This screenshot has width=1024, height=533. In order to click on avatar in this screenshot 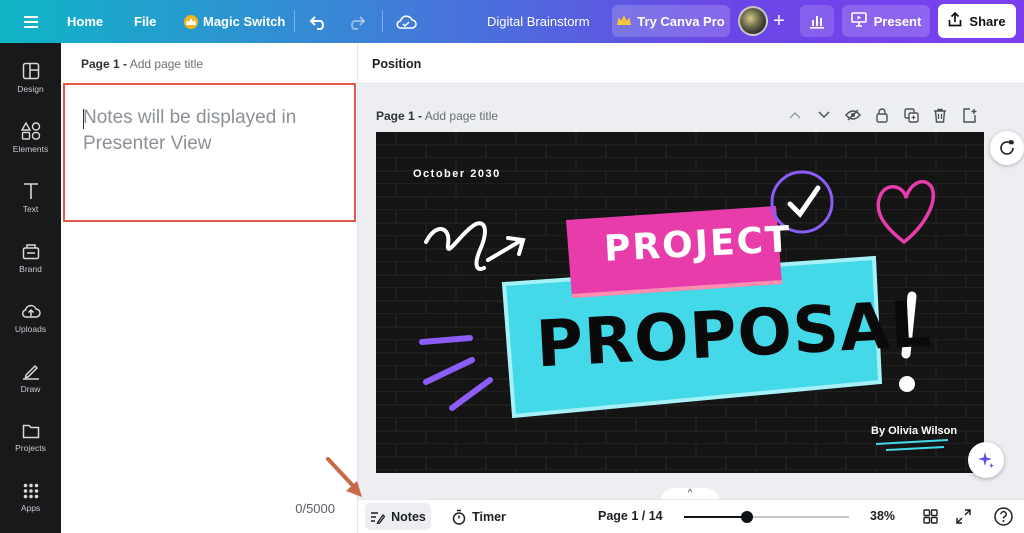, I will do `click(753, 21)`.